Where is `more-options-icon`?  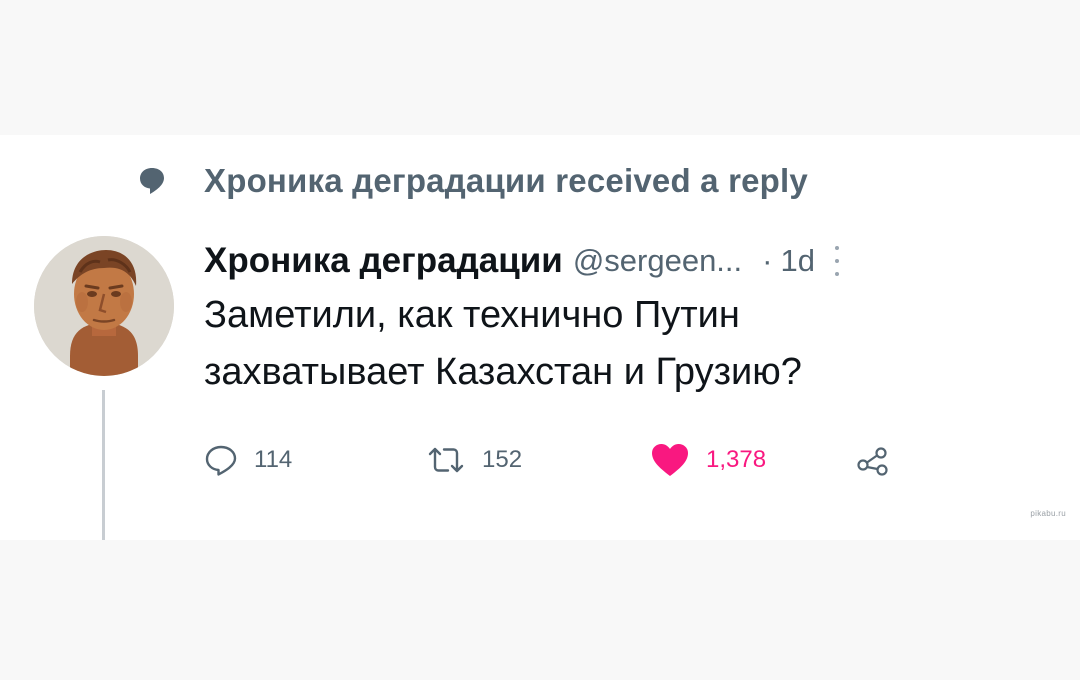
more-options-icon is located at coordinates (837, 261).